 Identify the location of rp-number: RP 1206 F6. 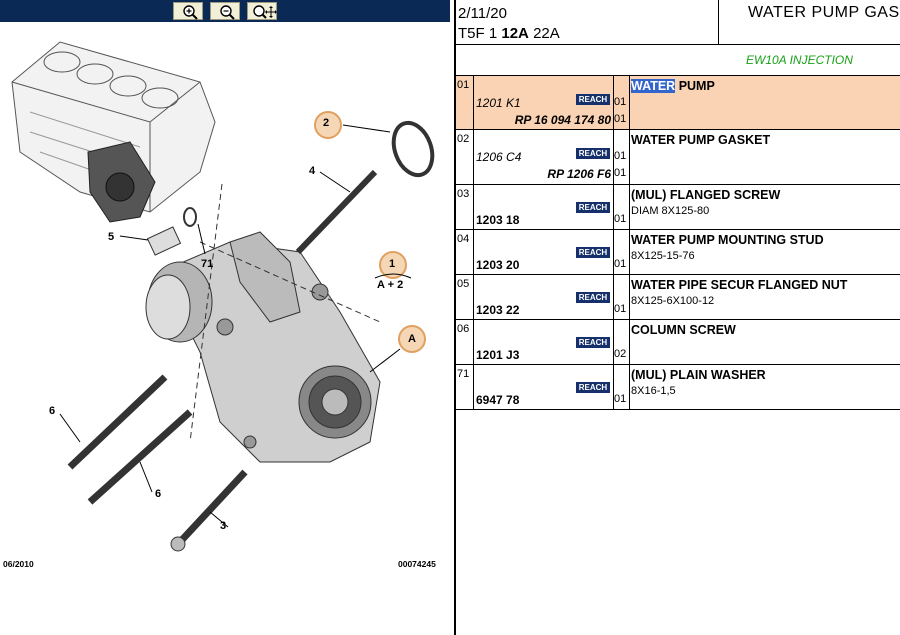
(579, 174).